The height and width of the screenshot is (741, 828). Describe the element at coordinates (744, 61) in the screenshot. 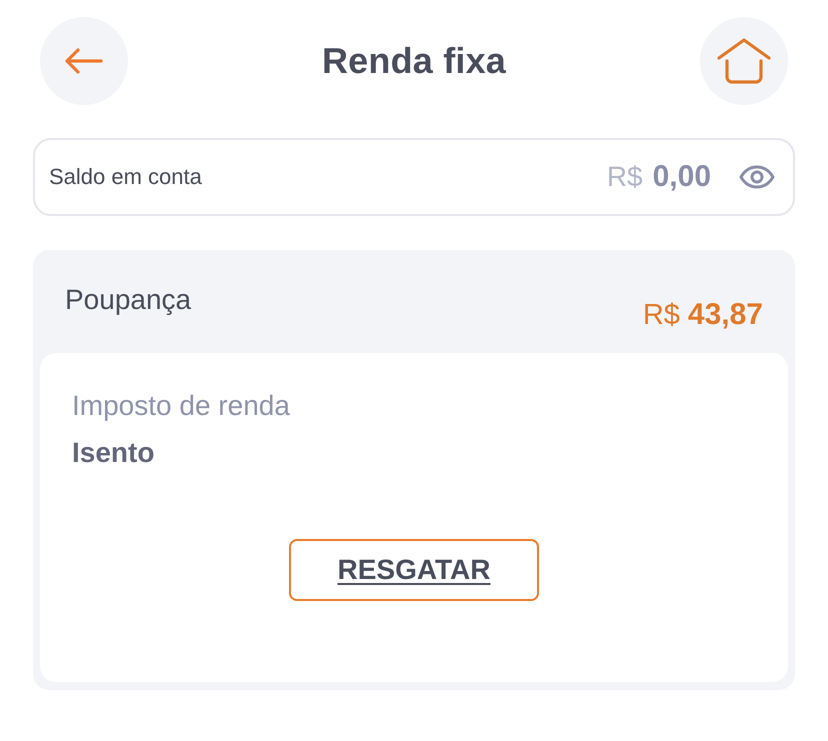

I see `home-icon` at that location.